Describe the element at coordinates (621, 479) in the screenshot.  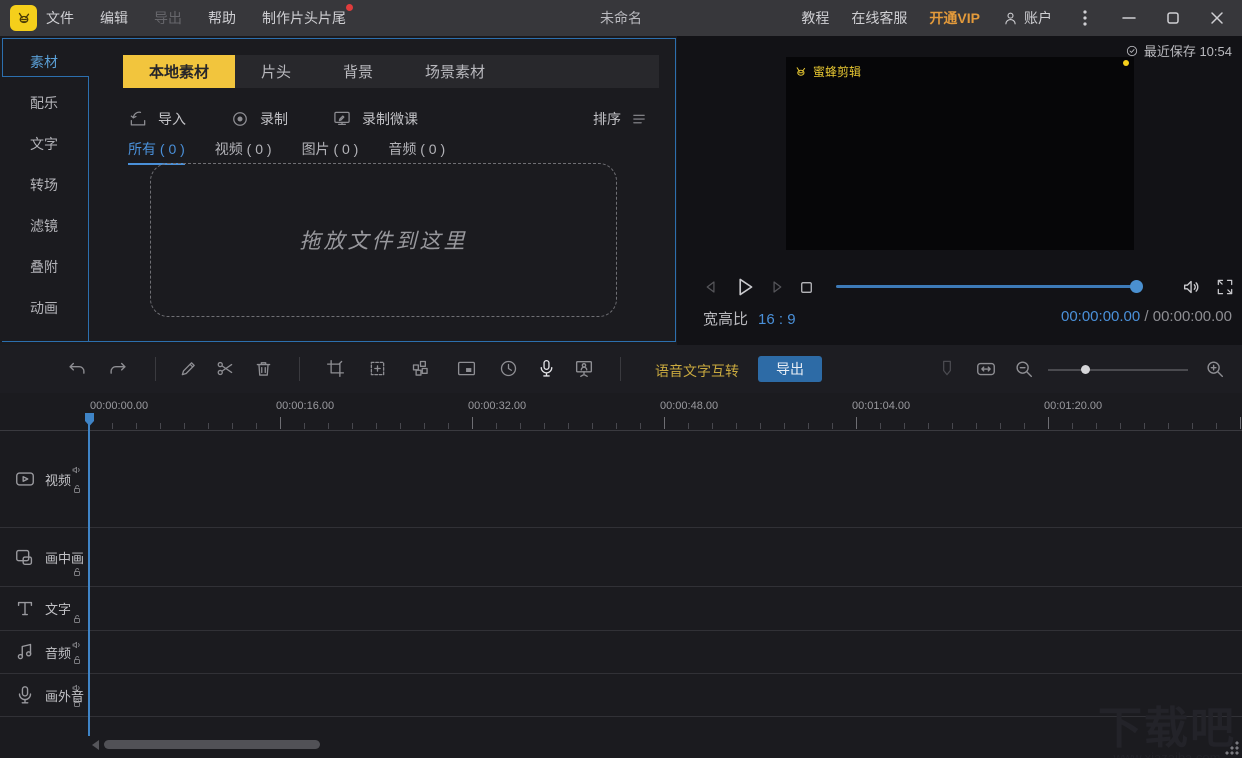
I see `track-video: 视频` at that location.